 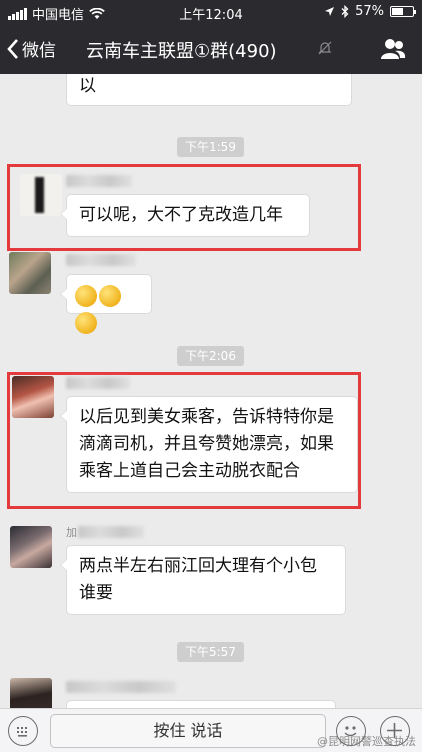 I want to click on keyboard-icon, so click(x=22, y=732).